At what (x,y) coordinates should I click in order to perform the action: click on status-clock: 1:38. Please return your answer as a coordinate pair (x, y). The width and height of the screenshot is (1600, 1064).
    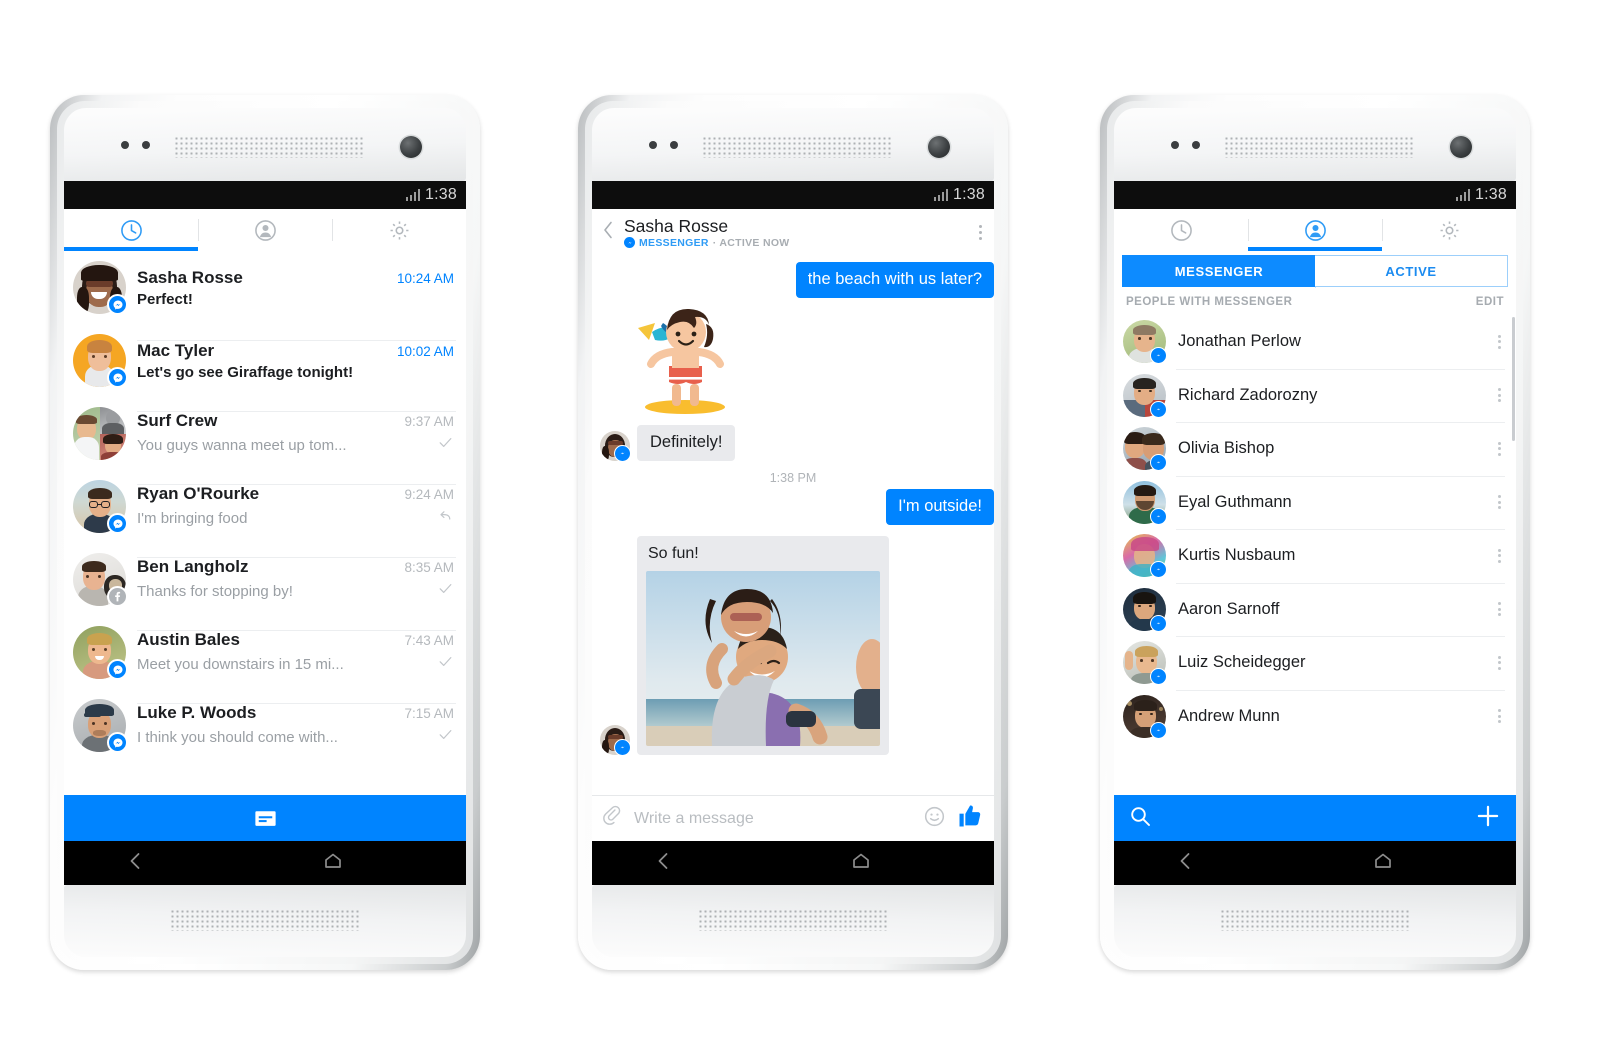
    Looking at the image, I should click on (441, 194).